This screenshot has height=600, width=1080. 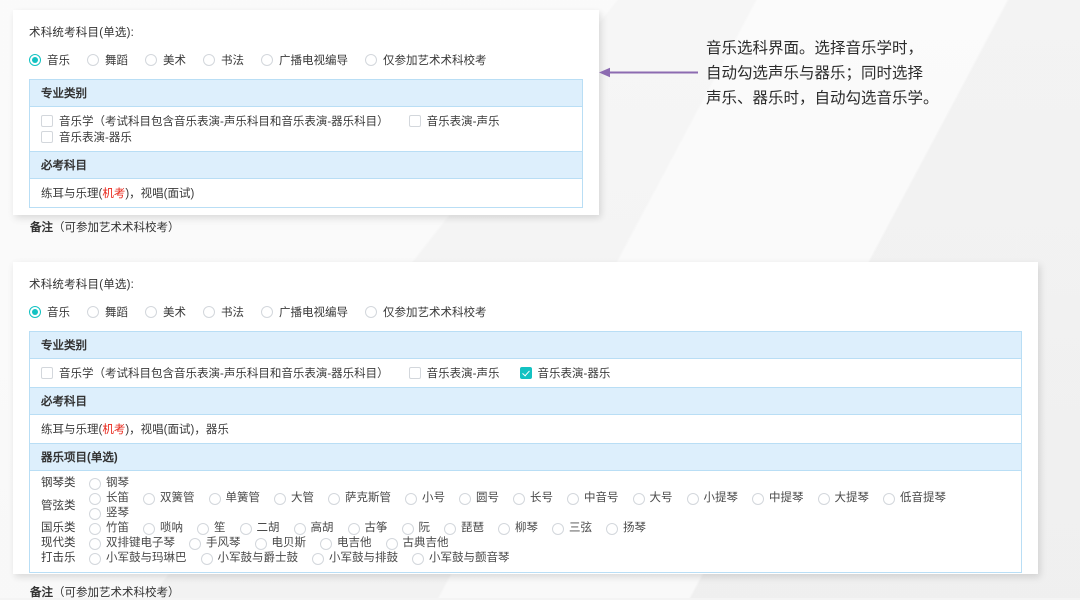 What do you see at coordinates (778, 498) in the screenshot?
I see `instrument-option-1-11: 中提琴` at bounding box center [778, 498].